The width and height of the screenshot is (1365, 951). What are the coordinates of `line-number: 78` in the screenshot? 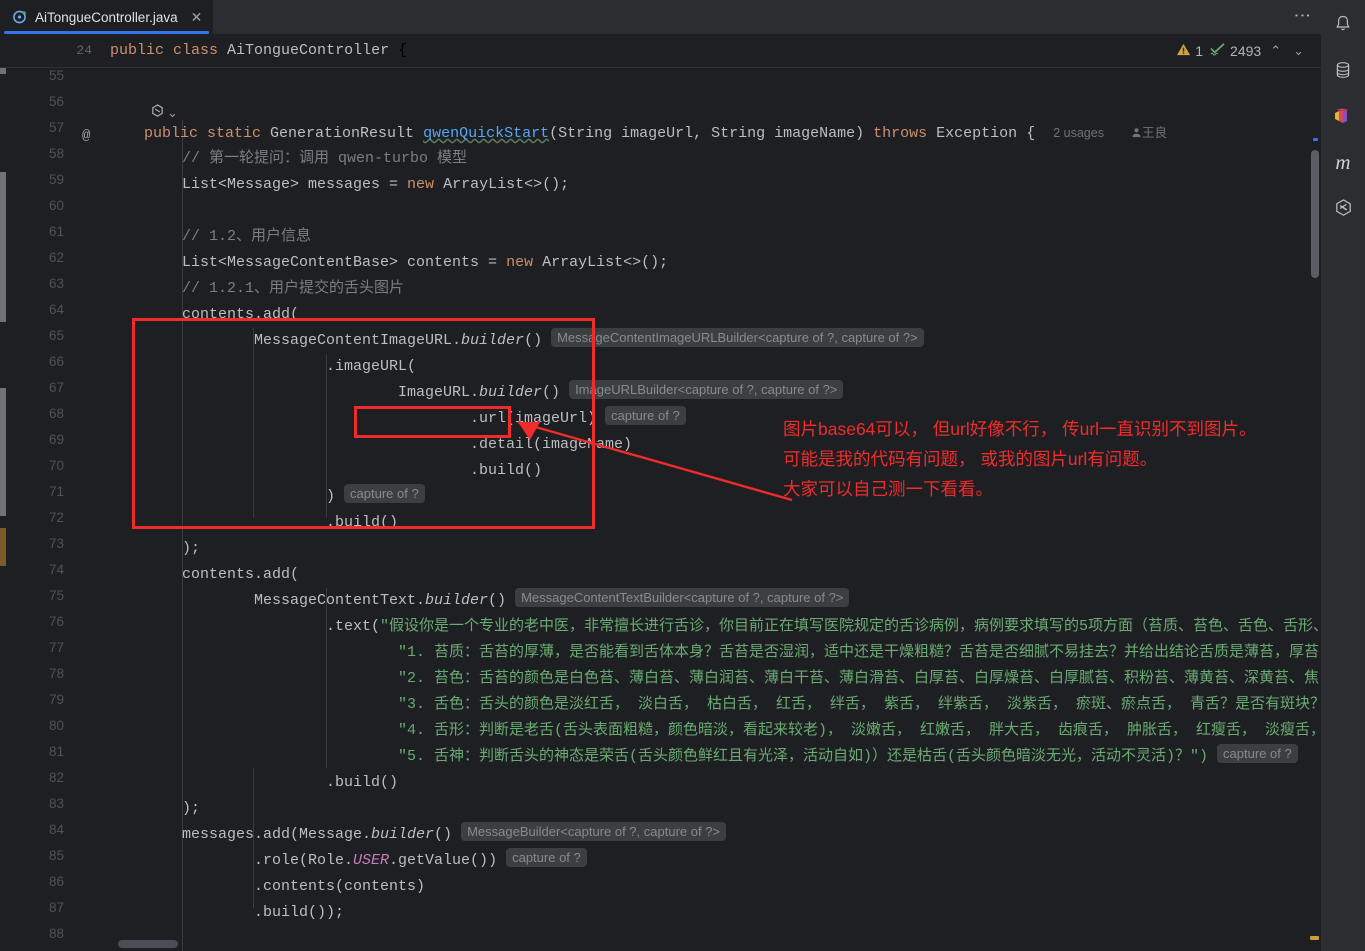 It's located at (56, 673).